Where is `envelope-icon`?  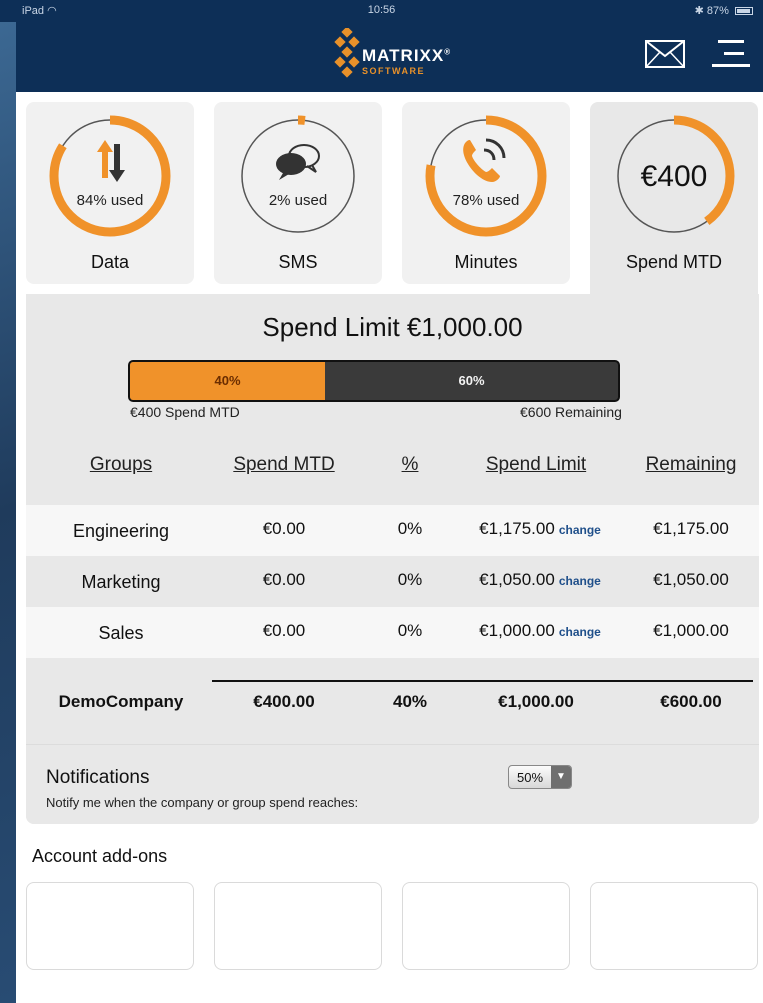 envelope-icon is located at coordinates (665, 54).